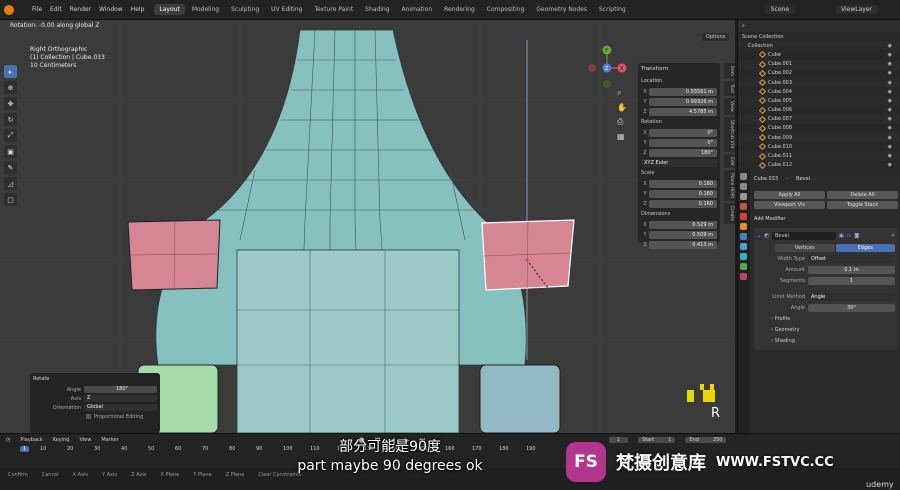 Image resolution: width=900 pixels, height=490 pixels. What do you see at coordinates (679, 162) in the screenshot?
I see `rotation-mode-dropdown: XYZ Euler` at bounding box center [679, 162].